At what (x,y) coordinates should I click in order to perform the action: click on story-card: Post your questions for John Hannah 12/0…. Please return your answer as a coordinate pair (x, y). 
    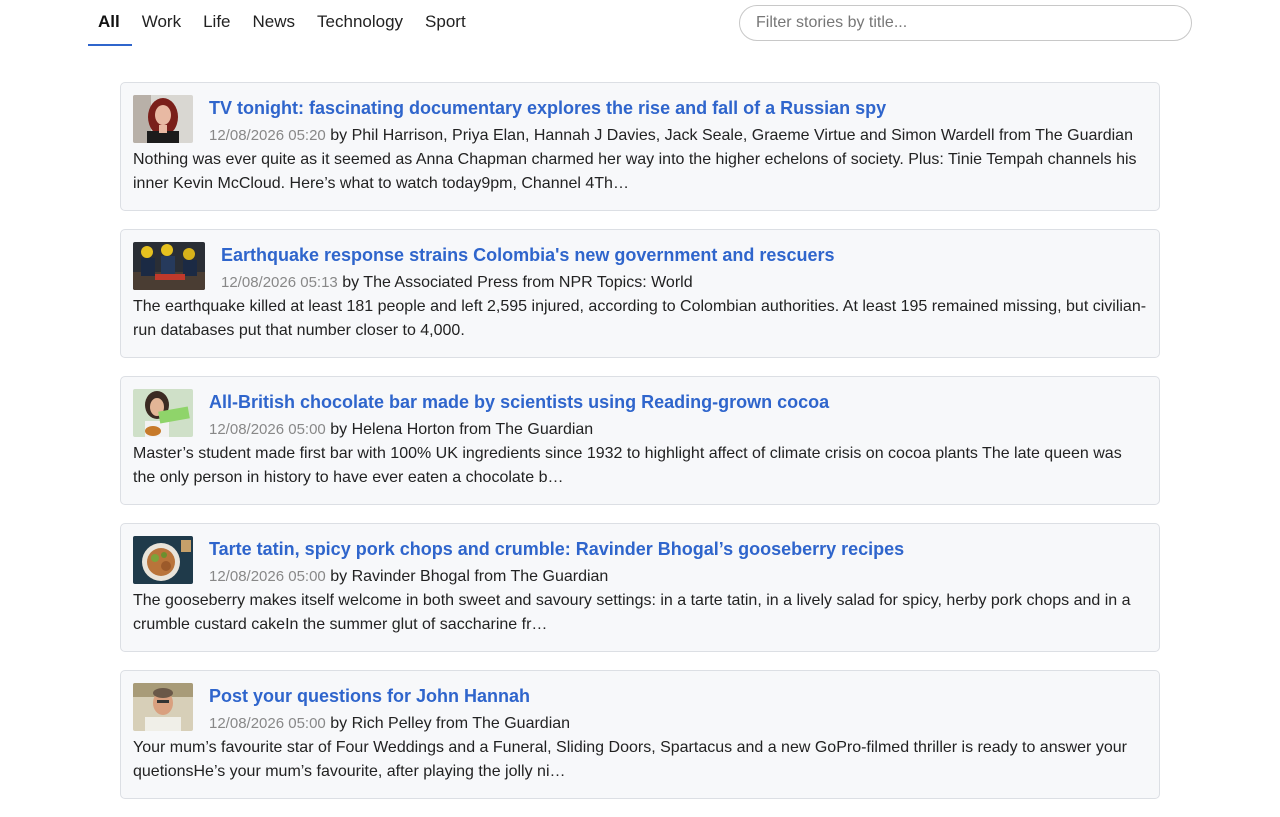
    Looking at the image, I should click on (640, 734).